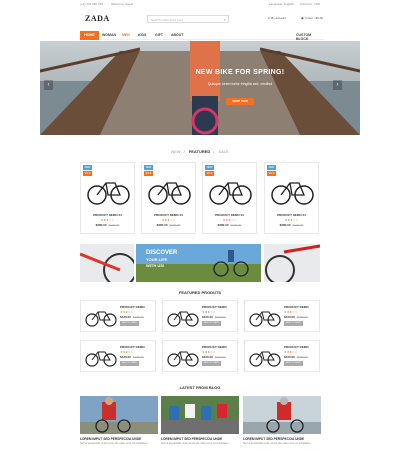  What do you see at coordinates (109, 35) in the screenshot?
I see `nav-woman: WOMAN` at bounding box center [109, 35].